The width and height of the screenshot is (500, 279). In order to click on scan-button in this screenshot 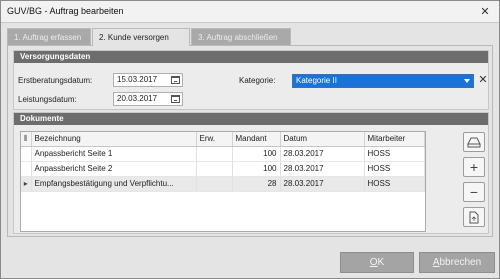, I will do `click(474, 142)`.